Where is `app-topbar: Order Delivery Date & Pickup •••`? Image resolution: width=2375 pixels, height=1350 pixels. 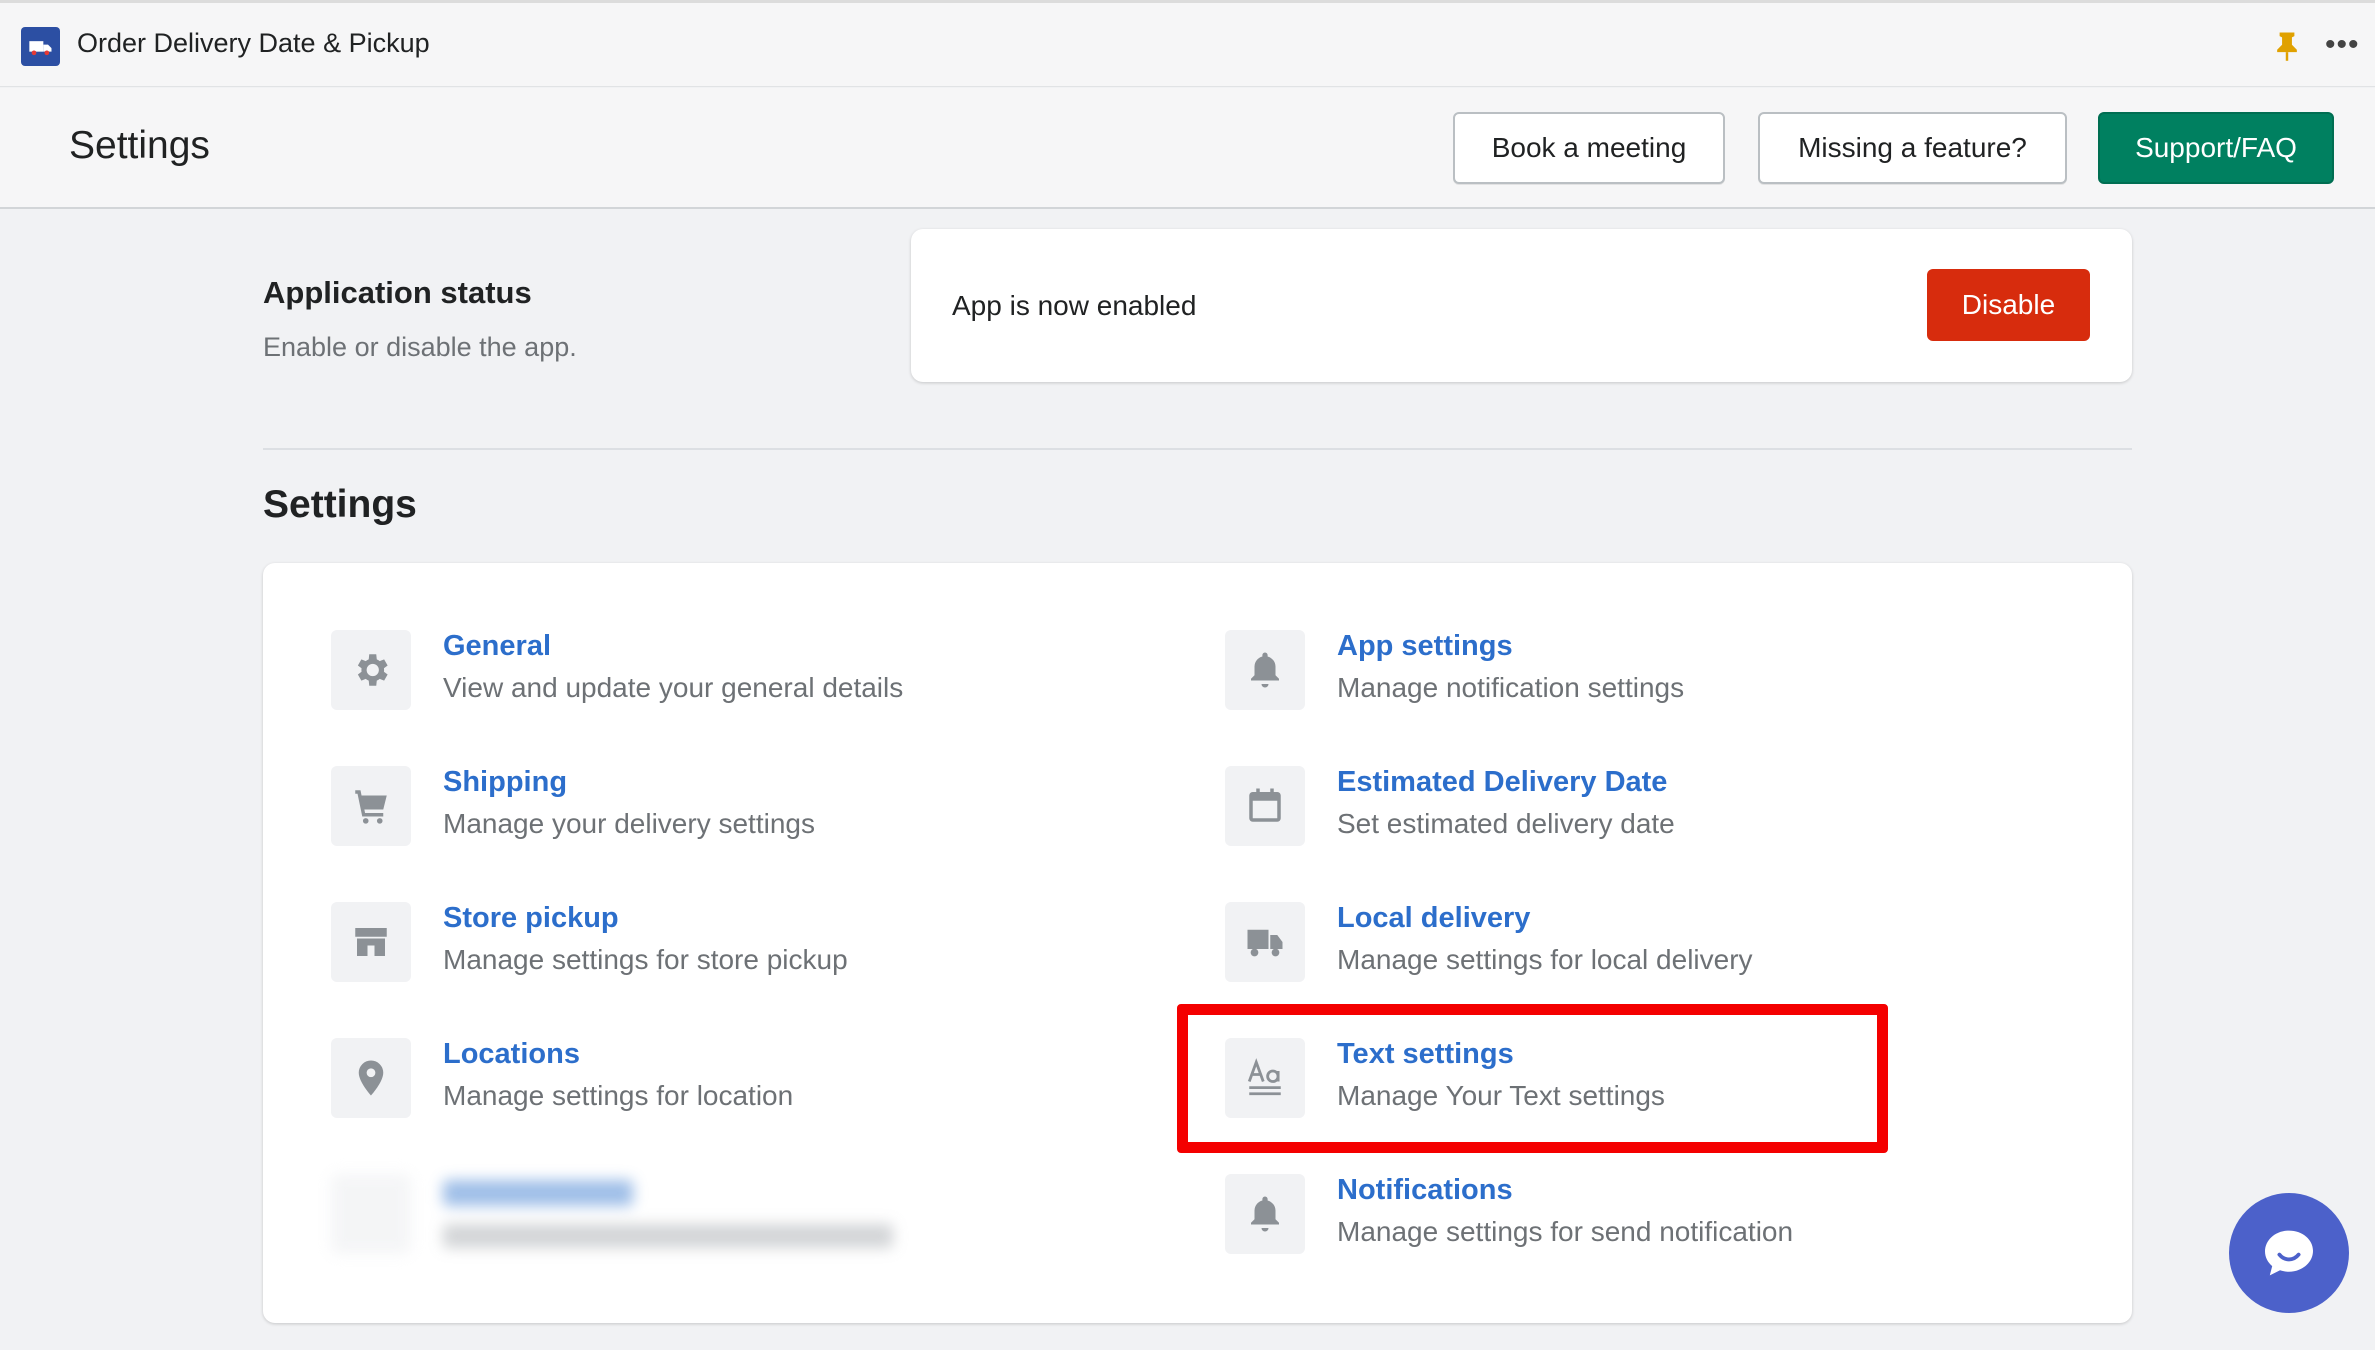 app-topbar: Order Delivery Date & Pickup ••• is located at coordinates (1187, 43).